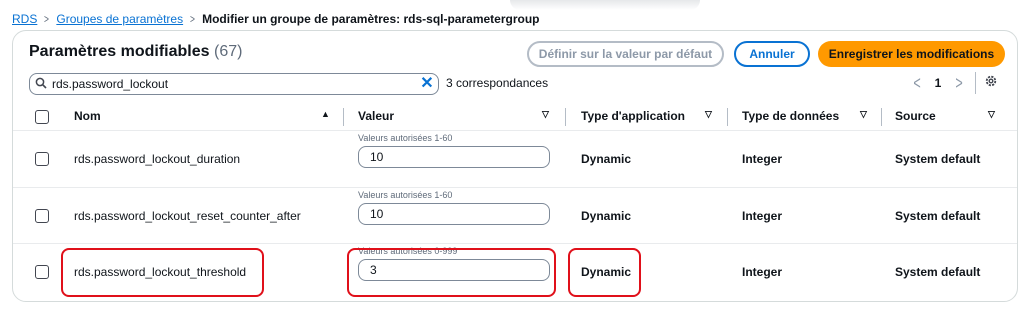  Describe the element at coordinates (604, 272) in the screenshot. I see `highlight-box-apply-type` at that location.